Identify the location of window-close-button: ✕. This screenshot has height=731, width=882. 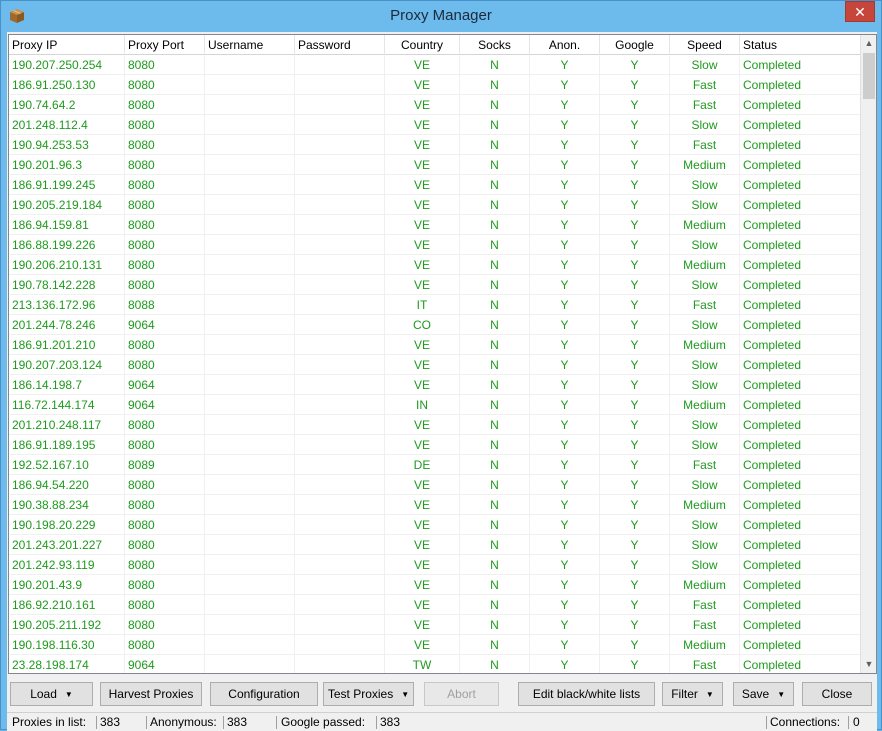
(860, 11).